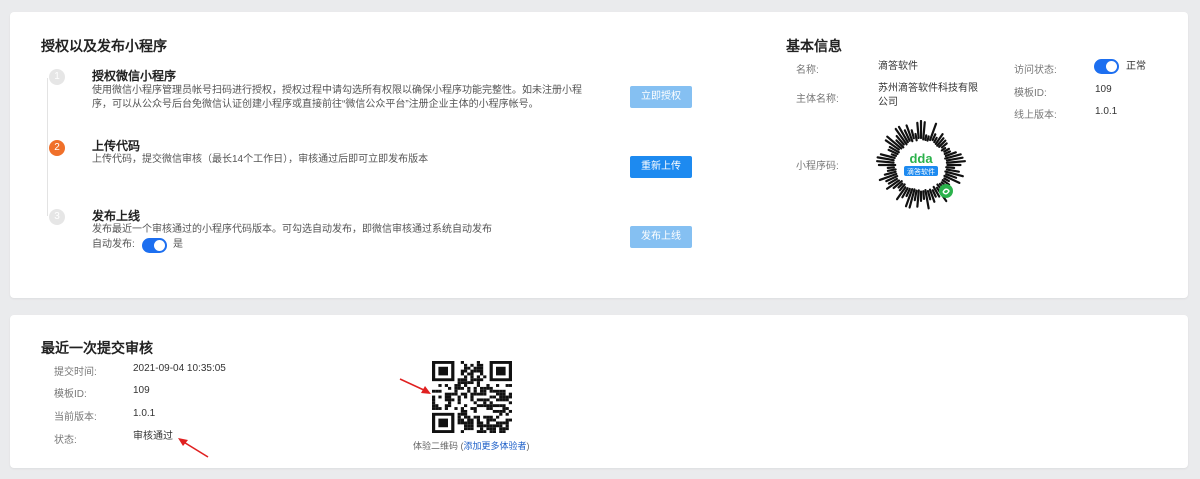 This screenshot has width=1200, height=479. I want to click on submit-time-label: 提交时间:, so click(75, 372).